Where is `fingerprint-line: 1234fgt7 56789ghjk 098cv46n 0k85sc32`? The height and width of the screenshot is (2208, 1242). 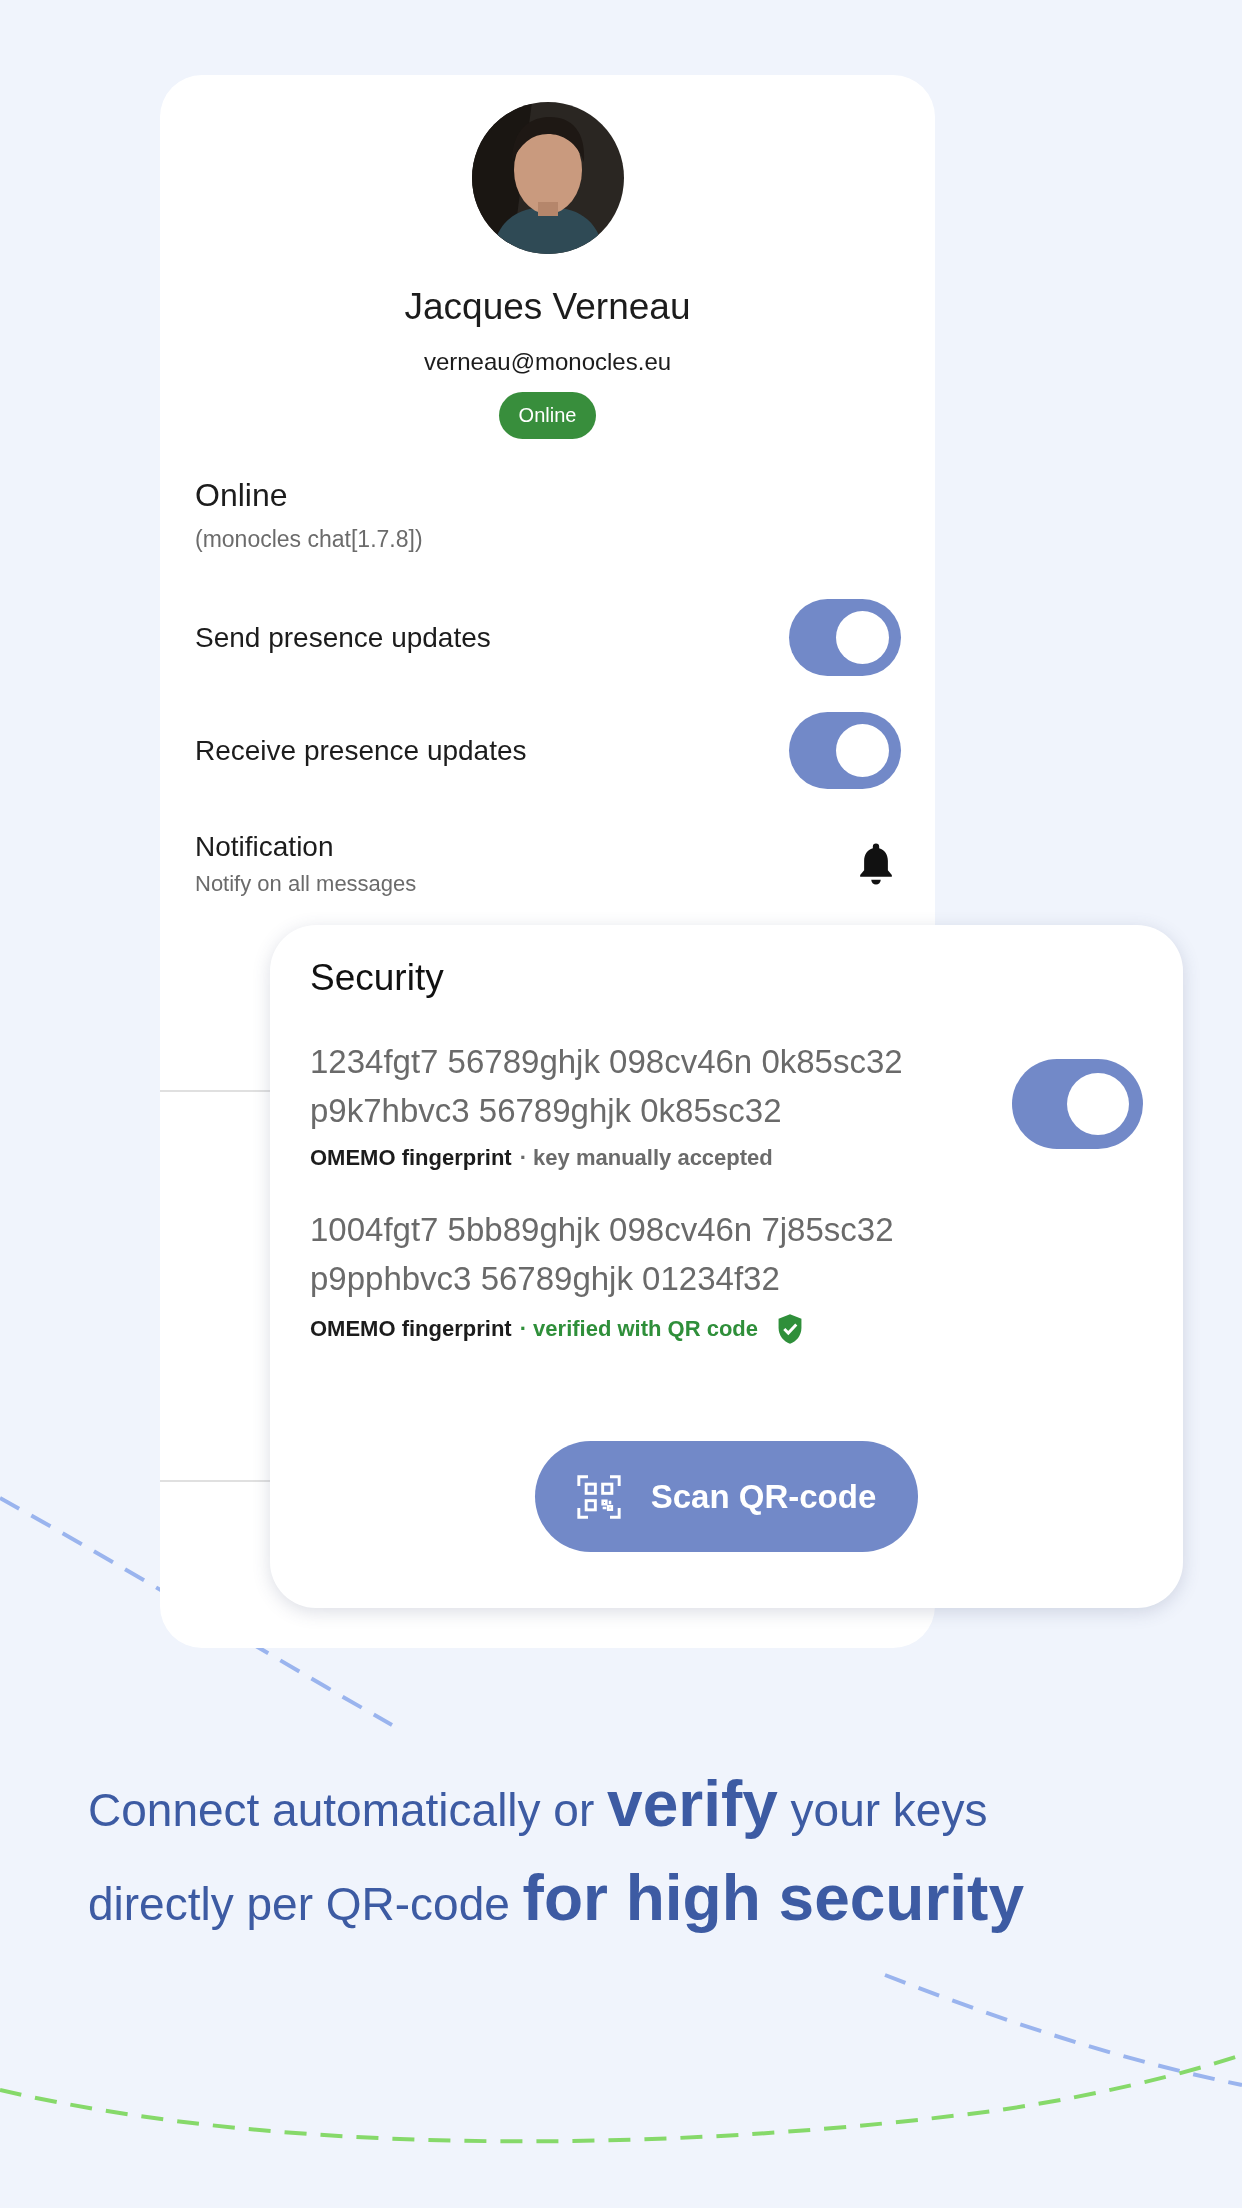 fingerprint-line: 1234fgt7 56789ghjk 098cv46n 0k85sc32 is located at coordinates (606, 1062).